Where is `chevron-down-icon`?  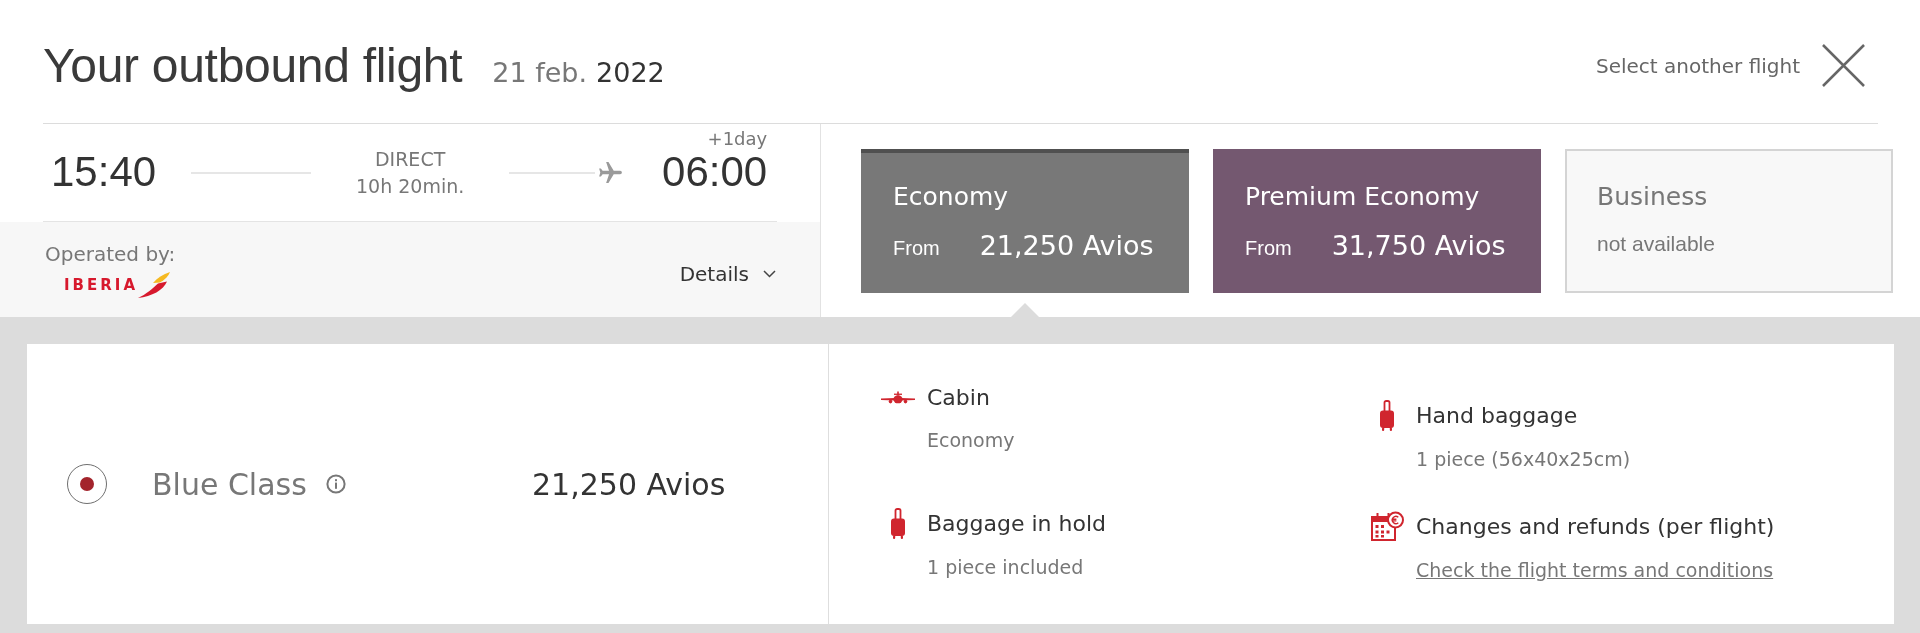 chevron-down-icon is located at coordinates (769, 273).